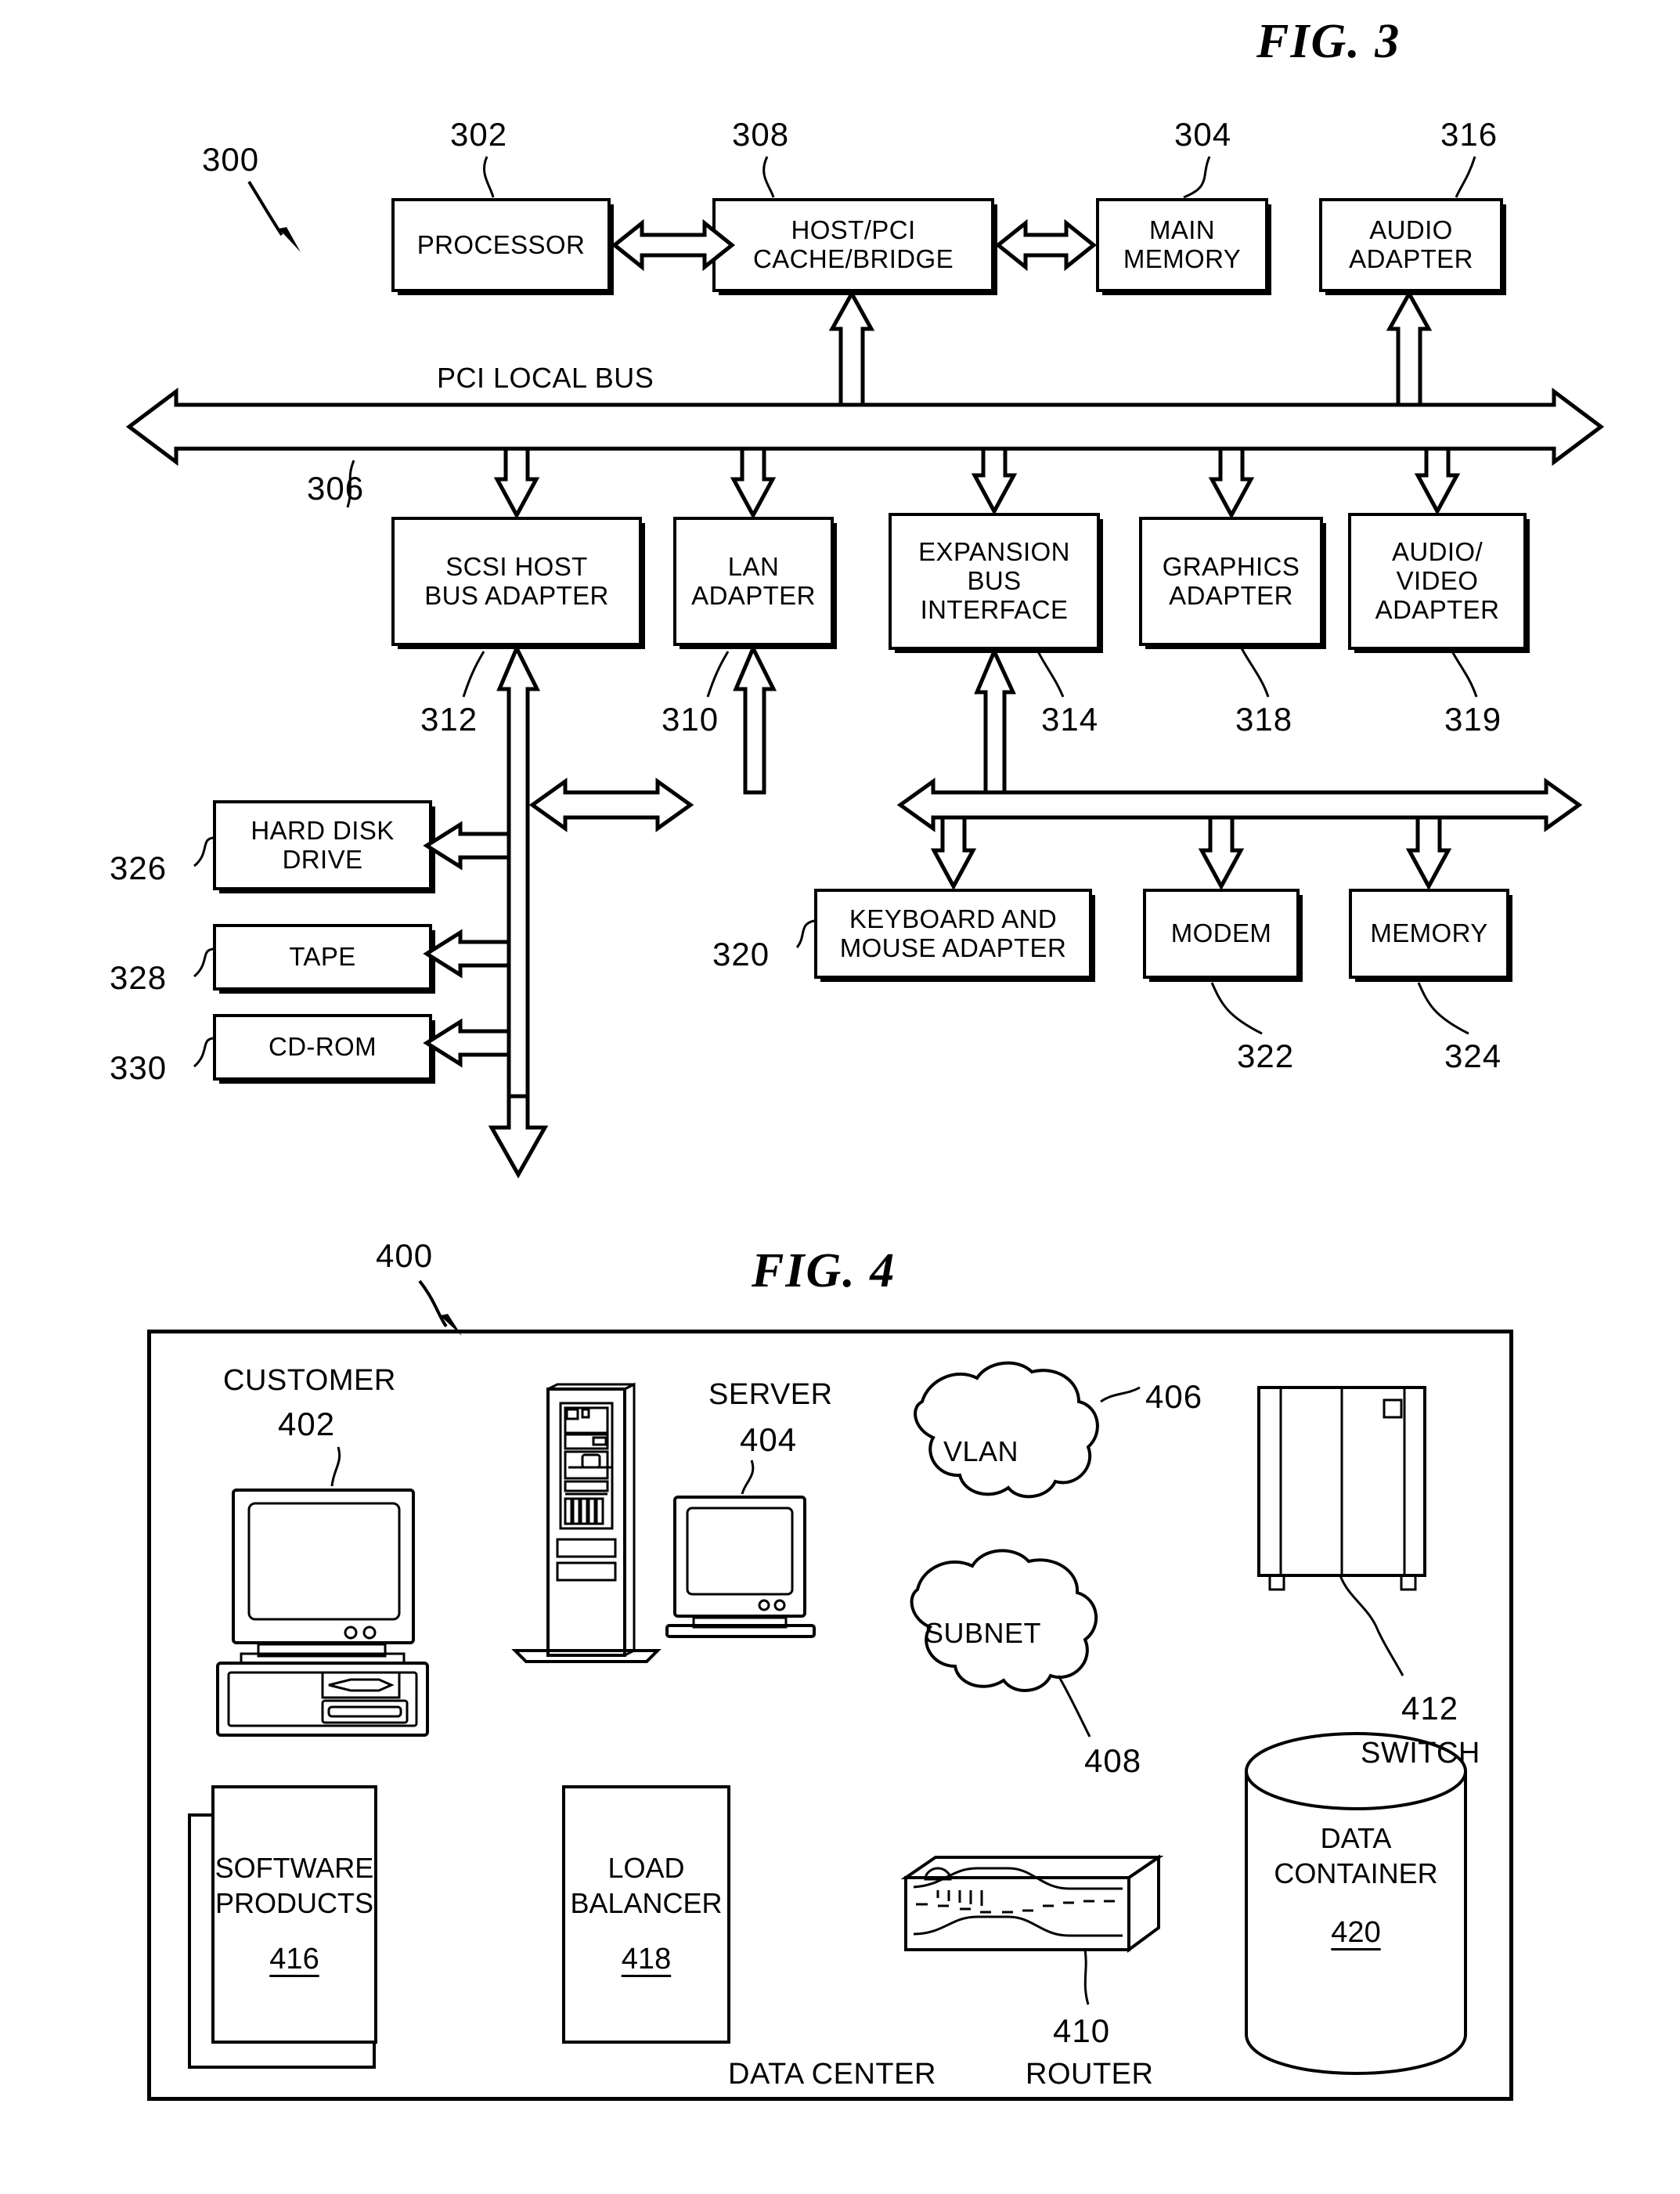 The image size is (1680, 2194). What do you see at coordinates (307, 1424) in the screenshot?
I see `reference-402: 402` at bounding box center [307, 1424].